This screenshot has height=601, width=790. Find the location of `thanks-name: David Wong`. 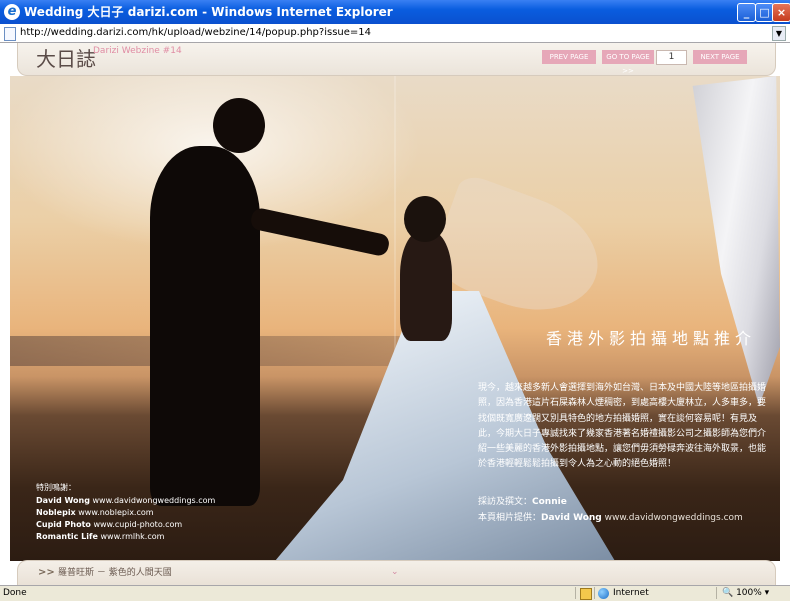

thanks-name: David Wong is located at coordinates (63, 500).